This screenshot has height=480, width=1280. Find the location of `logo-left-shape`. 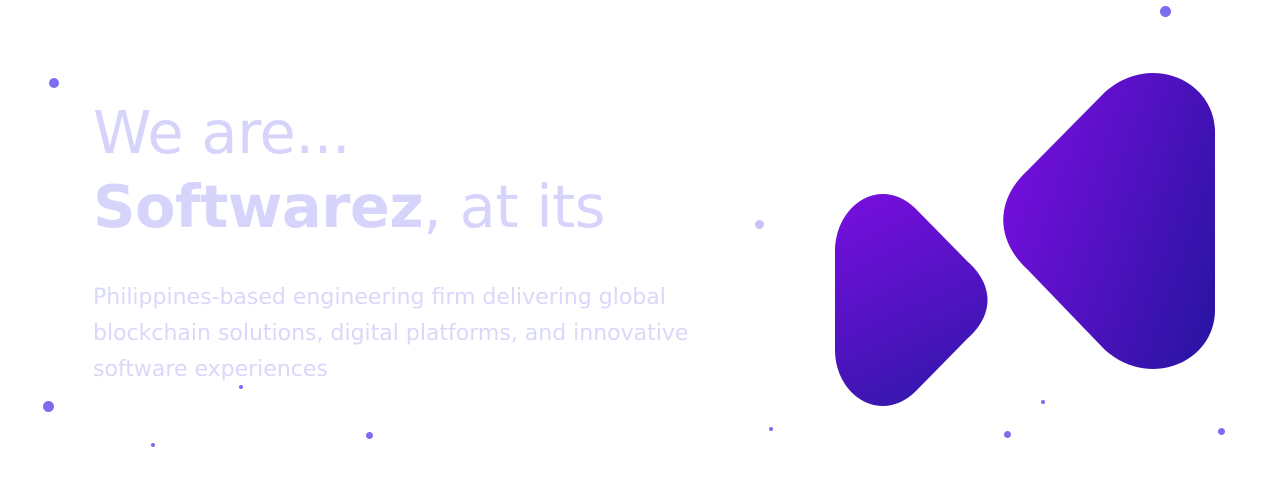

logo-left-shape is located at coordinates (911, 300).